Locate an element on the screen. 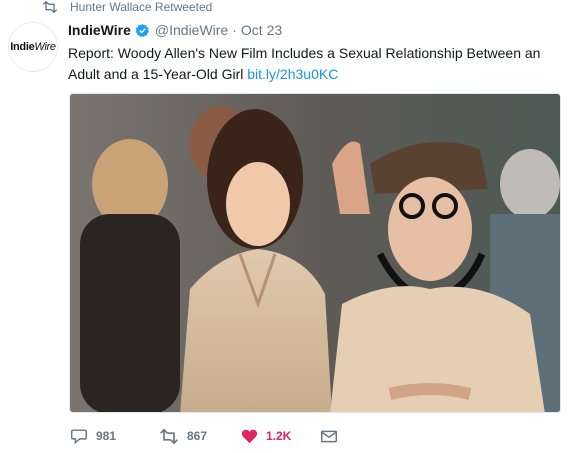 This screenshot has height=453, width=575. retweet-button: 867 is located at coordinates (200, 436).